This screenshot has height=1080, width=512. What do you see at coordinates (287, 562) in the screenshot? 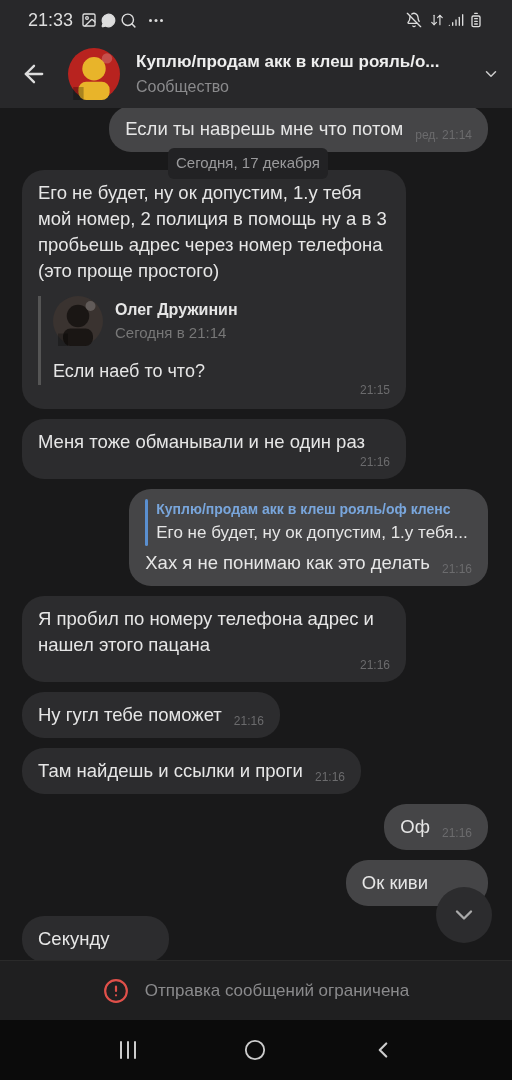
I see `message-text: Хах я не понимаю как это делать` at bounding box center [287, 562].